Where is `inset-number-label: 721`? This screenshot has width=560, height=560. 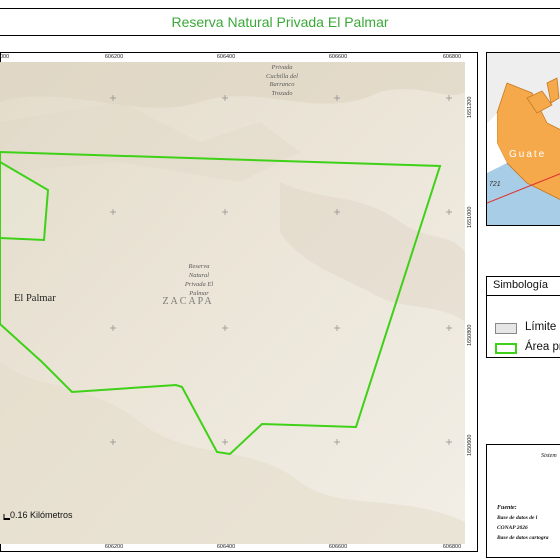
inset-number-label: 721 is located at coordinates (495, 184).